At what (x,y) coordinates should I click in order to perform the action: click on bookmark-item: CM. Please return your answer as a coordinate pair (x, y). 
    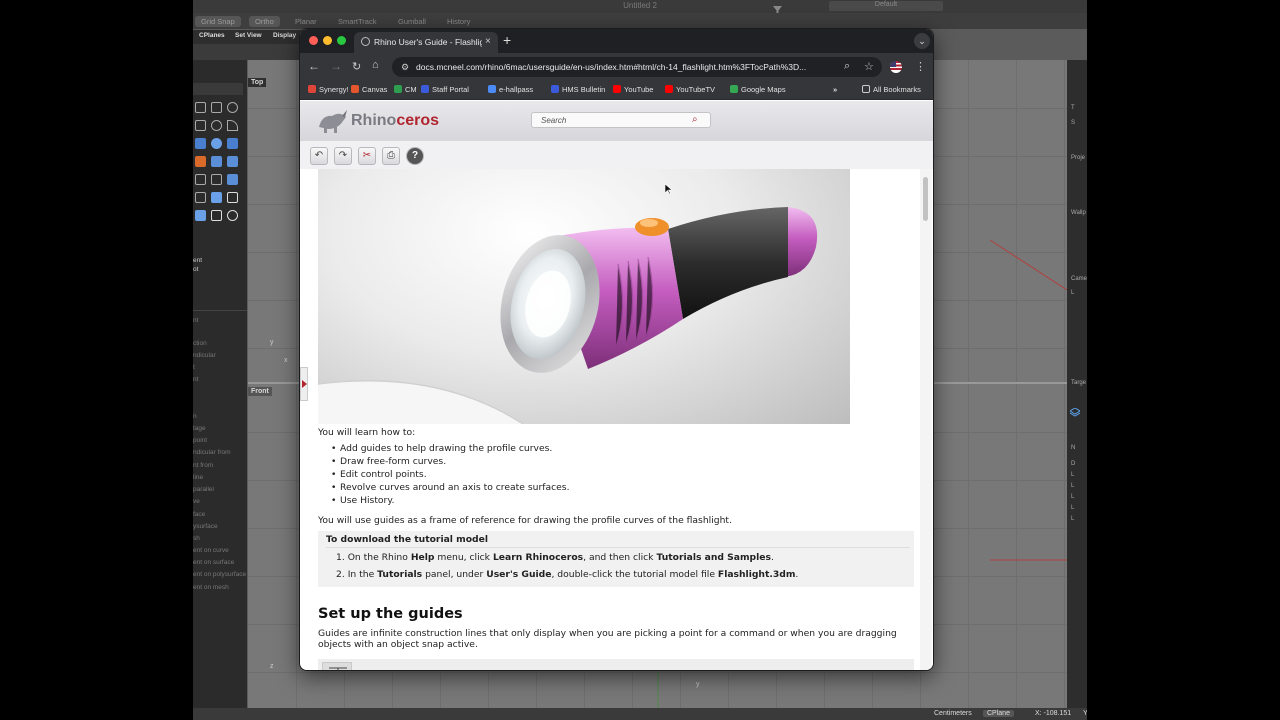
    Looking at the image, I should click on (405, 89).